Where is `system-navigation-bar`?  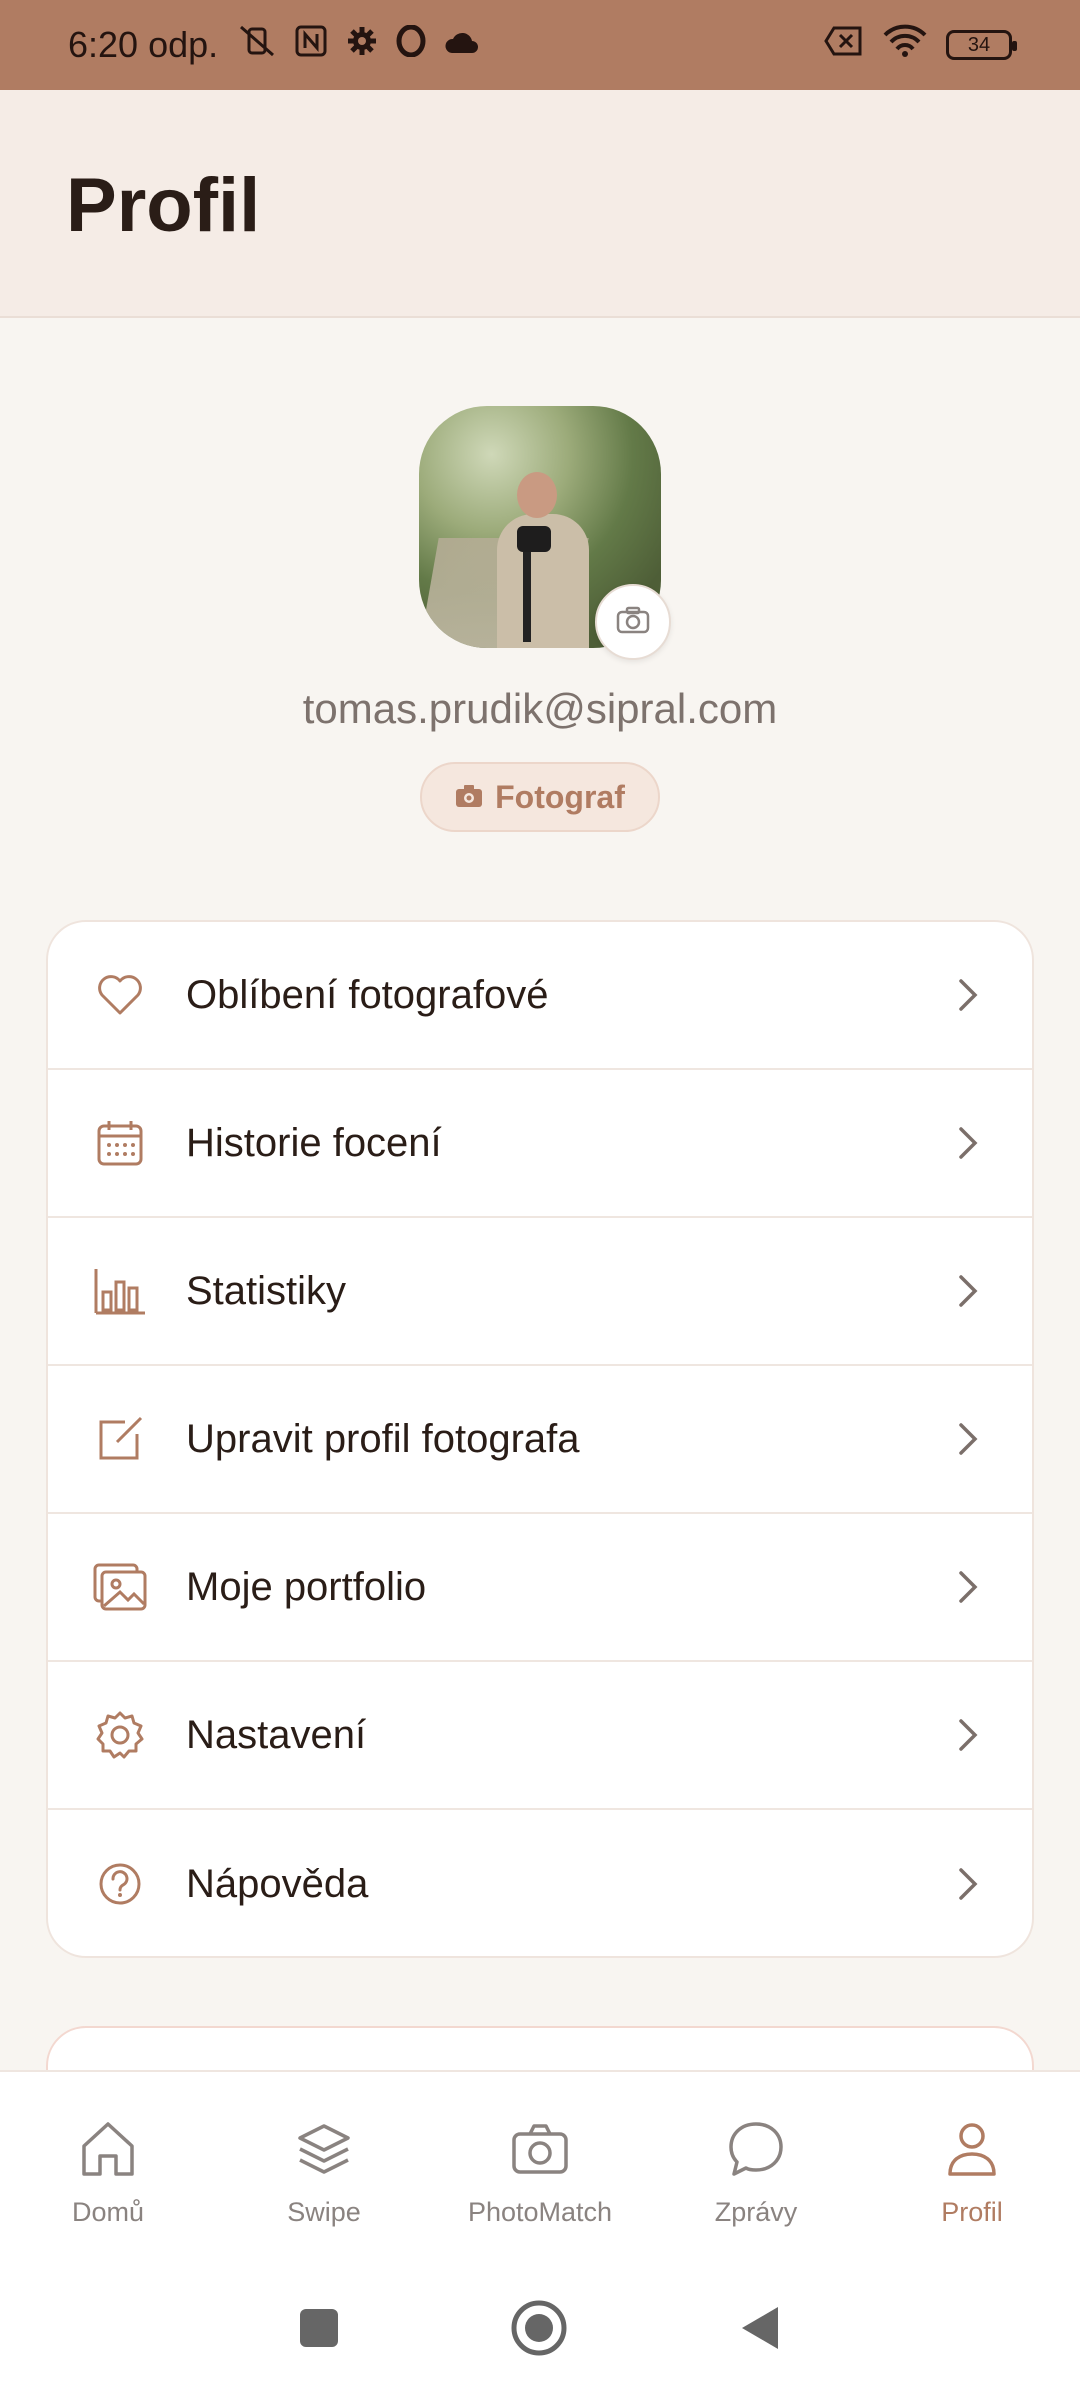
system-navigation-bar is located at coordinates (540, 2330).